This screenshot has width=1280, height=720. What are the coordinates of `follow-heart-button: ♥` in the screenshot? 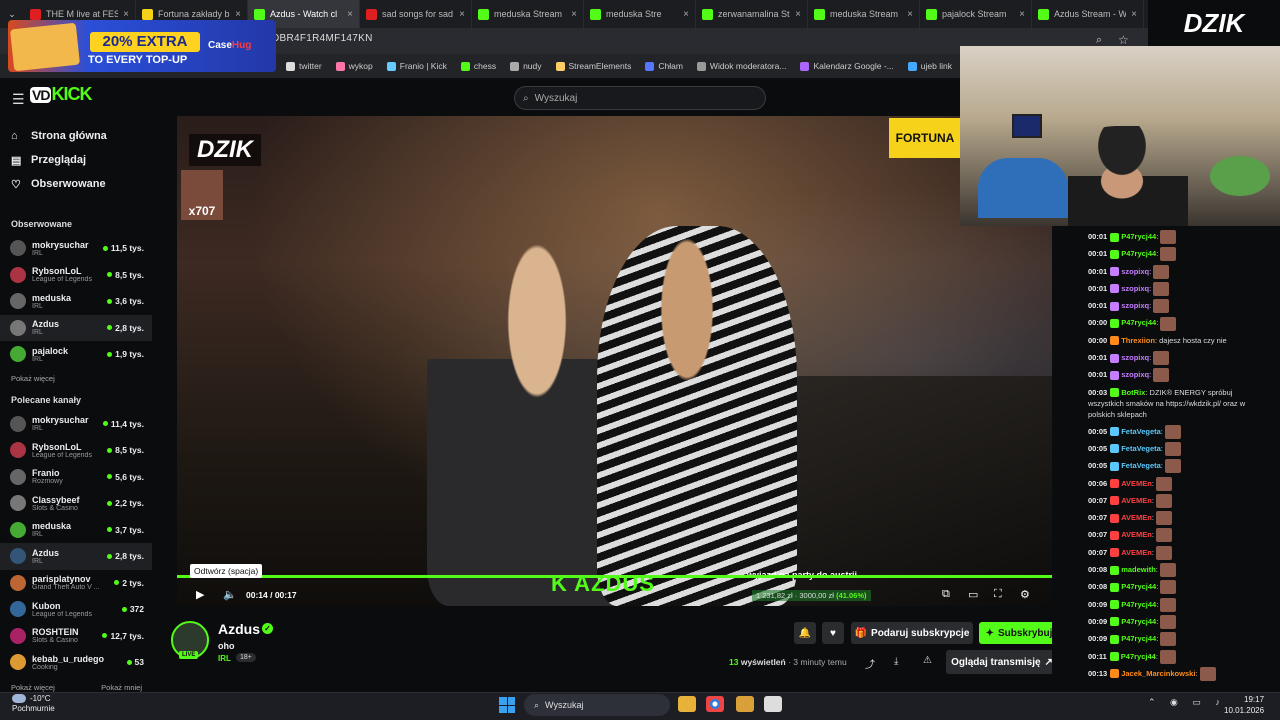 It's located at (833, 633).